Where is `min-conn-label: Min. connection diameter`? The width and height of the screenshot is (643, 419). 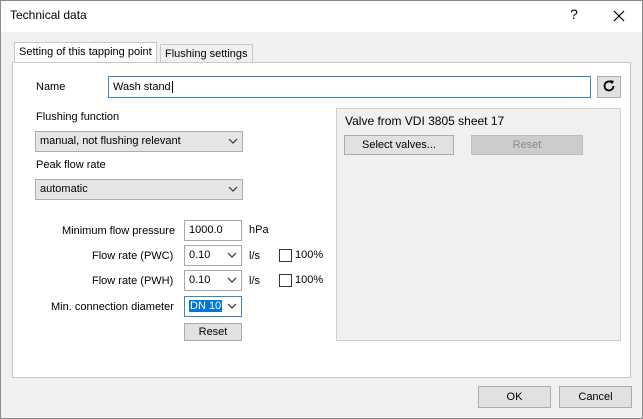
min-conn-label: Min. connection diameter is located at coordinates (112, 307).